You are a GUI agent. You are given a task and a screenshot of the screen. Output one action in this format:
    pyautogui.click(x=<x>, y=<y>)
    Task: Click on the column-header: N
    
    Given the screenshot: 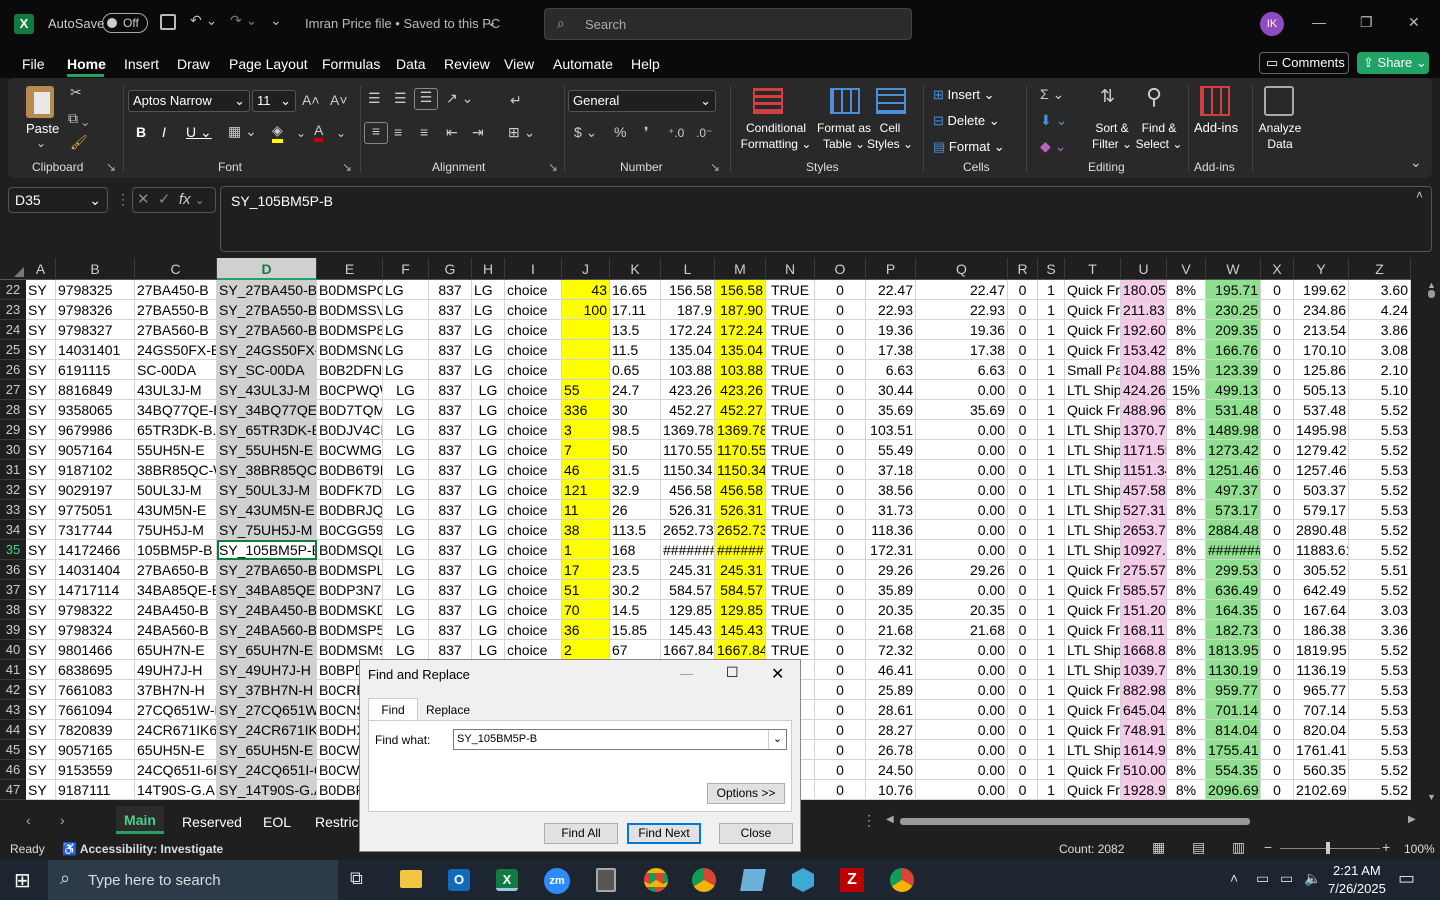 What is the action you would take?
    pyautogui.click(x=790, y=269)
    